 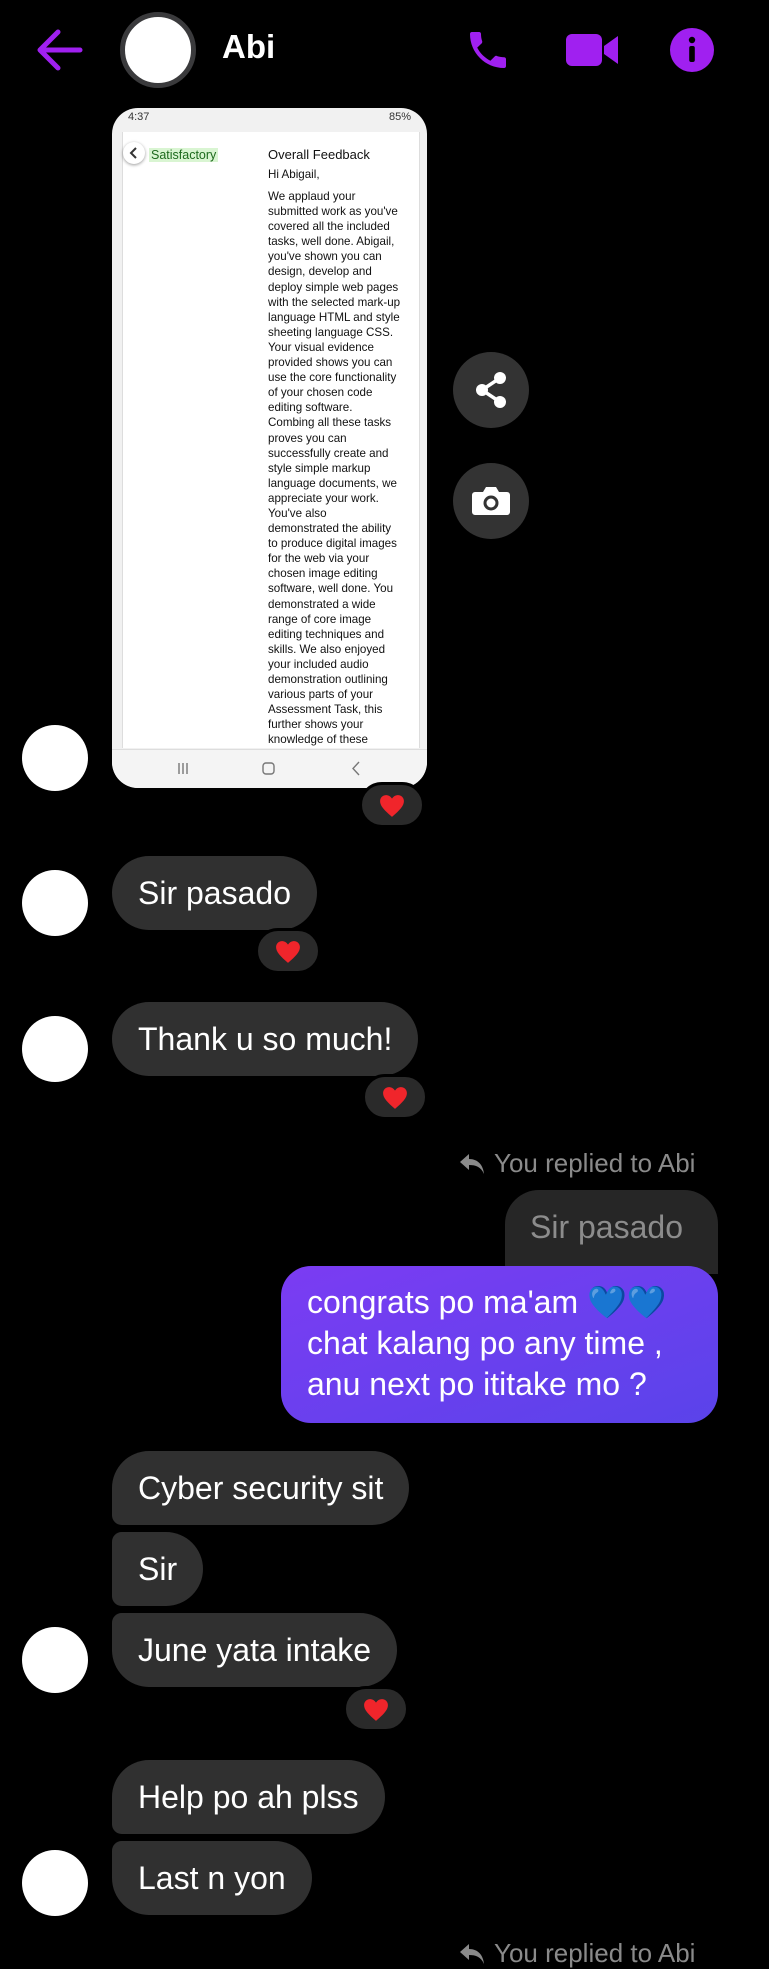 I want to click on feedback-line: range of core image, so click(x=320, y=619).